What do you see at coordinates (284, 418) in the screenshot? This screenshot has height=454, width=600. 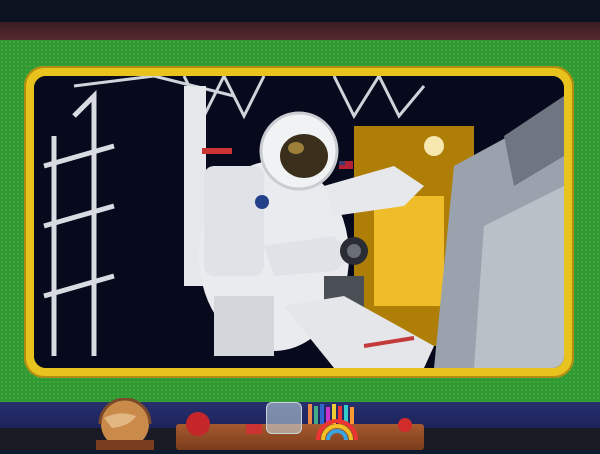 I see `jar-icon` at bounding box center [284, 418].